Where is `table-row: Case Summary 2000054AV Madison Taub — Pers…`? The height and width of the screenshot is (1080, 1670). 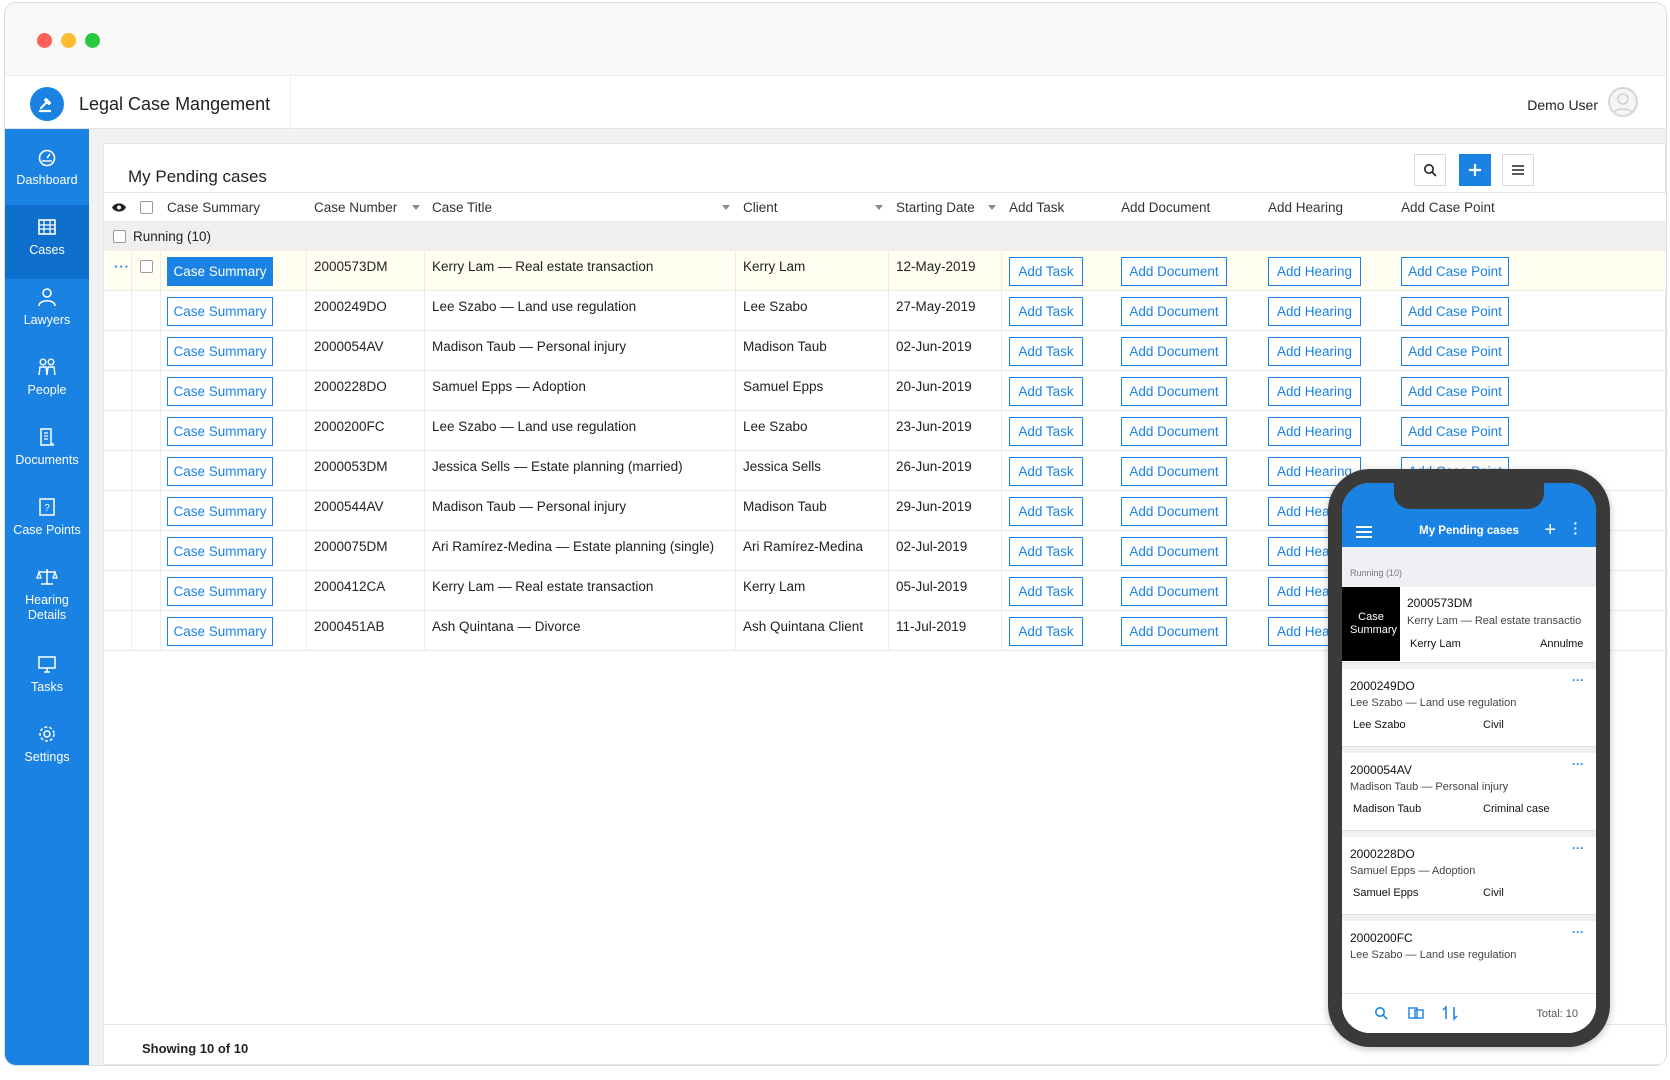 table-row: Case Summary 2000054AV Madison Taub — Pers… is located at coordinates (885, 351).